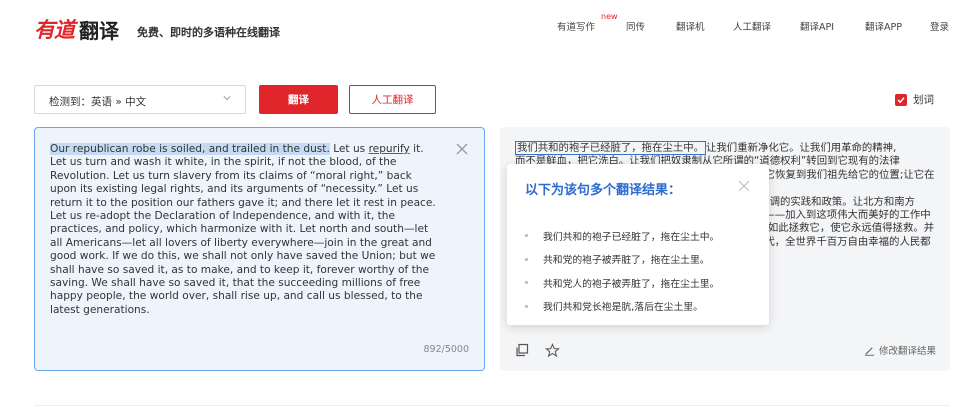  I want to click on checkbox-checked-icon, so click(901, 99).